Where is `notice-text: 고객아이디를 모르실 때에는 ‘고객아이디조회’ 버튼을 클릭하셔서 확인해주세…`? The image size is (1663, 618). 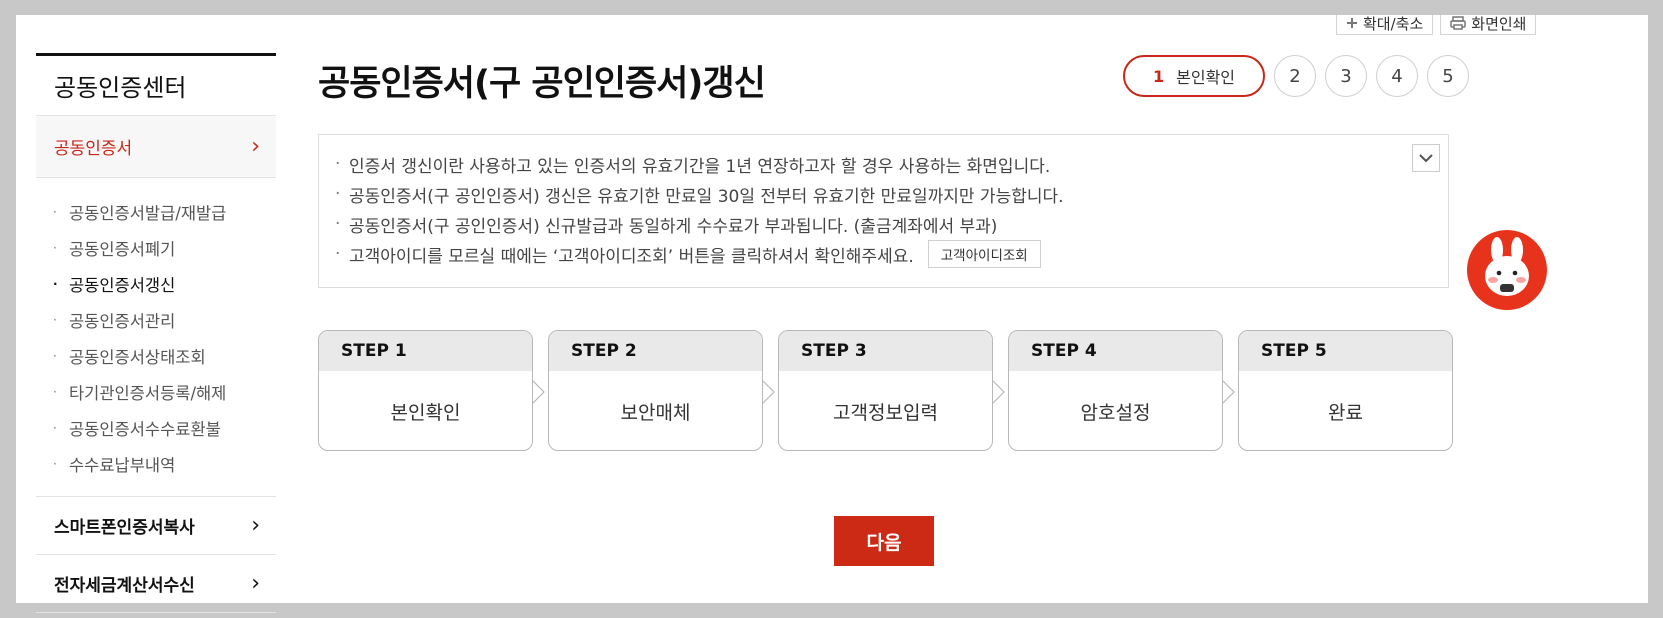
notice-text: 고객아이디를 모르실 때에는 ‘고객아이디조회’ 버튼을 클릭하셔서 확인해주세… is located at coordinates (631, 256).